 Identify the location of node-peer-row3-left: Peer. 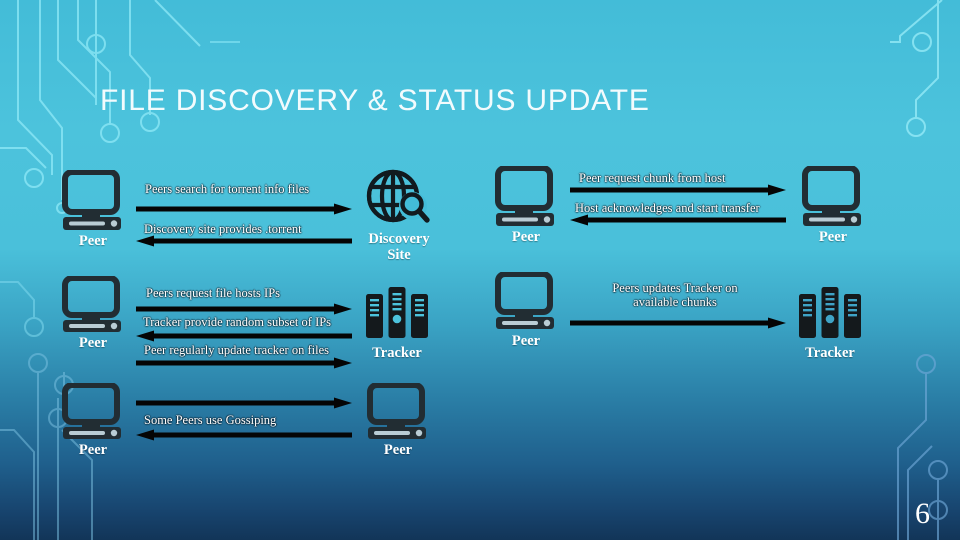
(93, 420).